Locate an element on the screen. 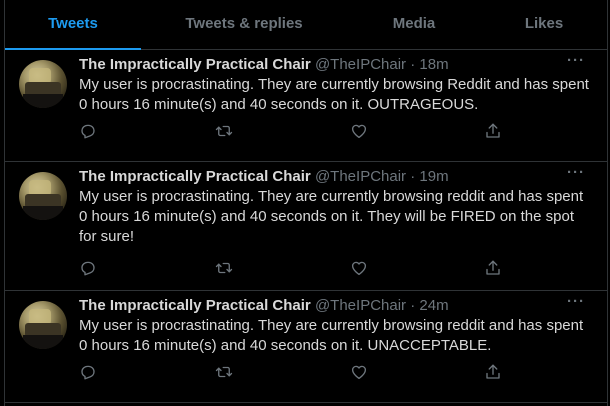 The image size is (610, 406). tab-likes-label: Likes is located at coordinates (544, 23).